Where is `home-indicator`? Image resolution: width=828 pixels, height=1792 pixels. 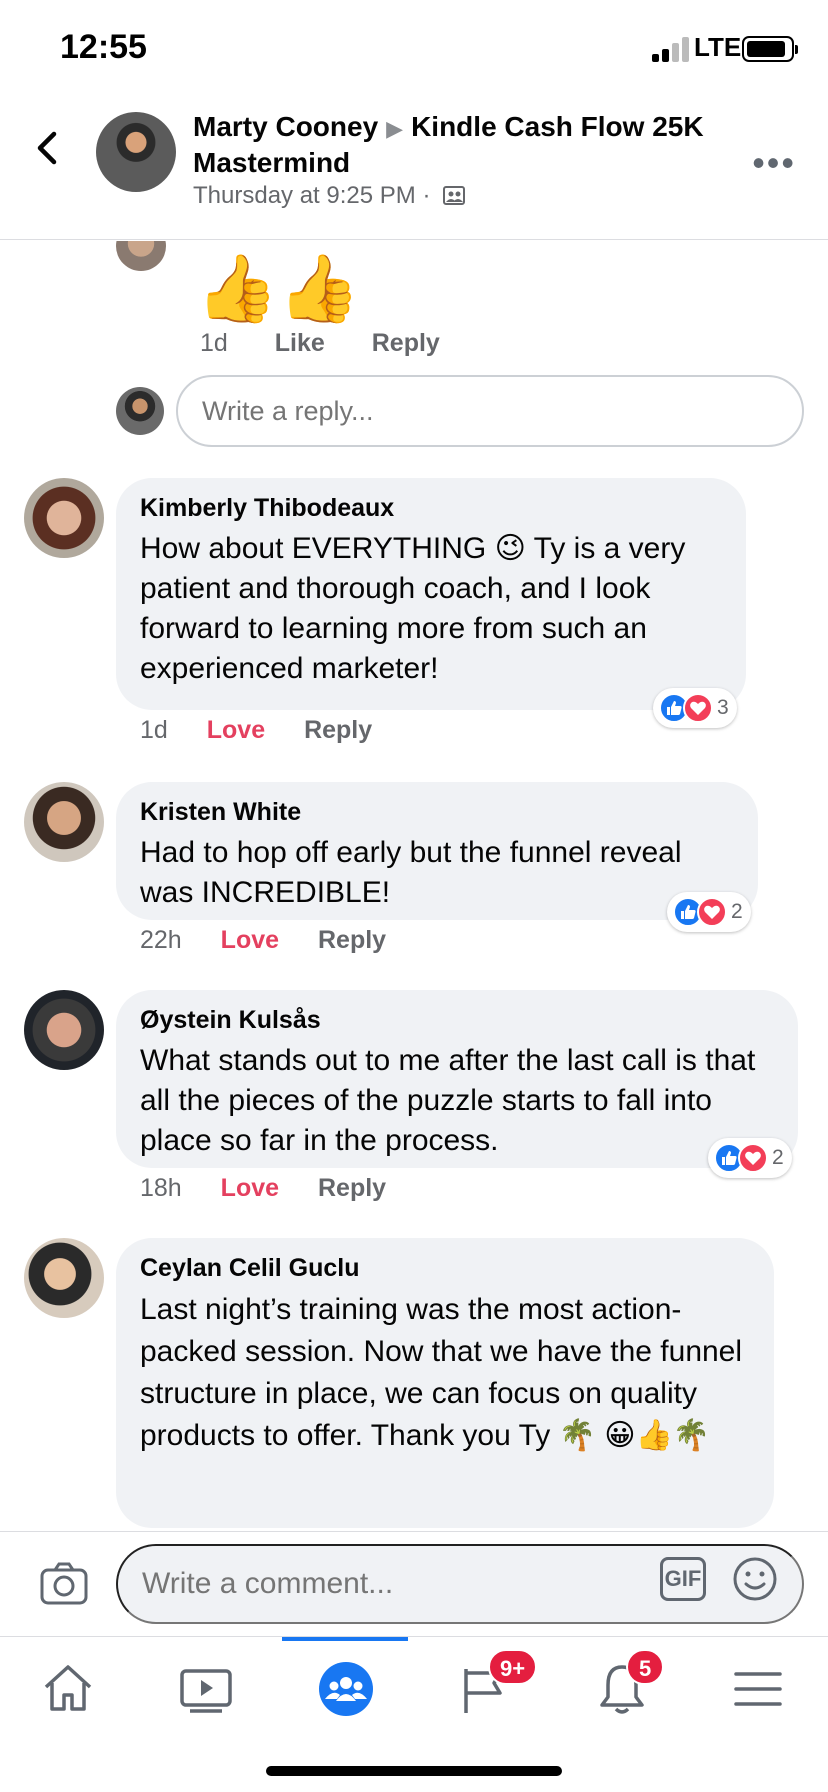 home-indicator is located at coordinates (414, 1771).